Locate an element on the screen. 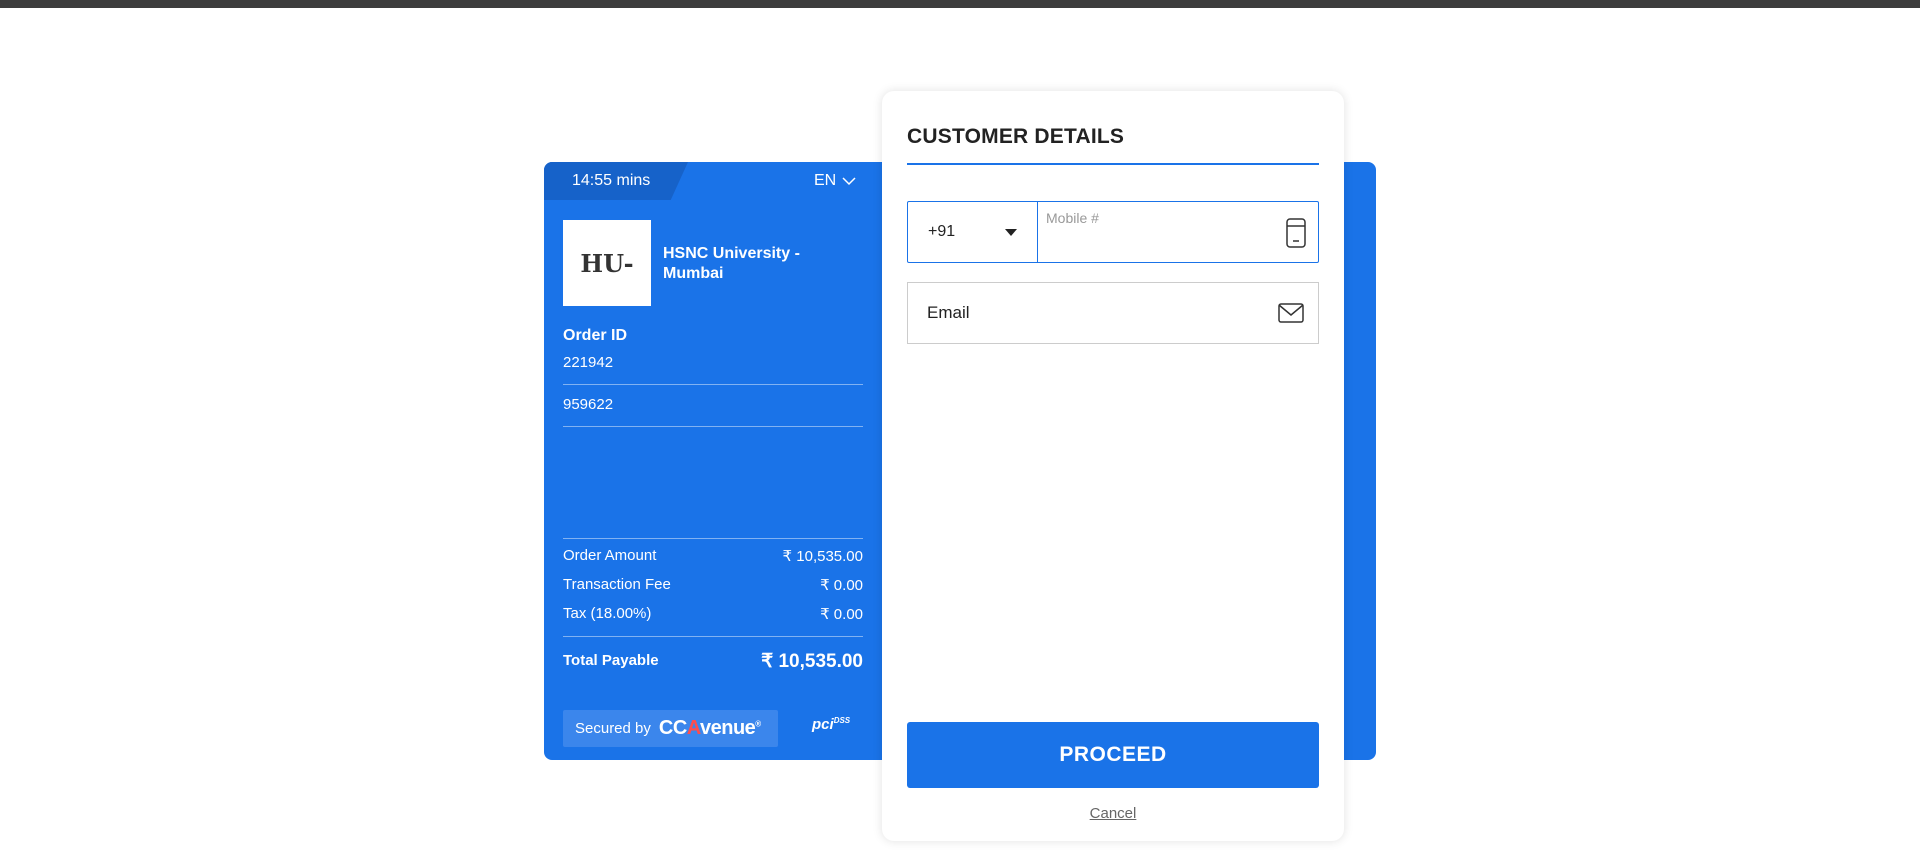  mobile-input-group: +91 Mobile # is located at coordinates (1113, 232).